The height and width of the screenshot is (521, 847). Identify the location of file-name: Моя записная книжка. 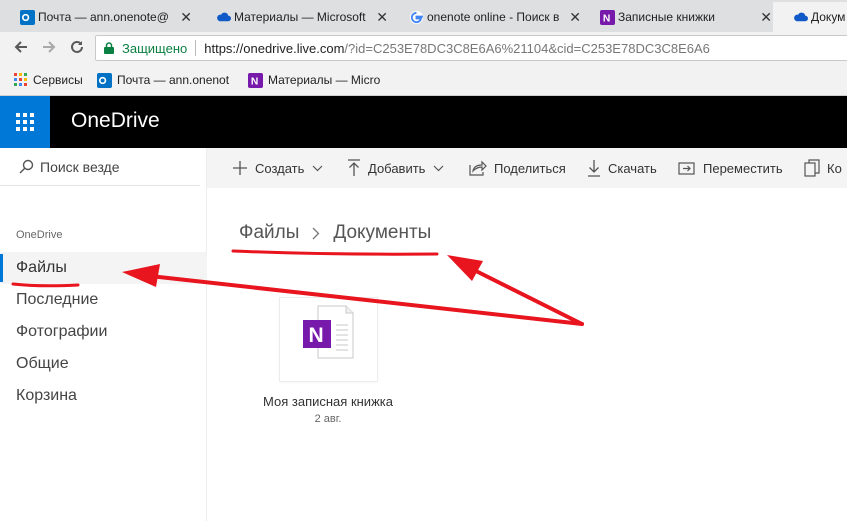
(328, 401).